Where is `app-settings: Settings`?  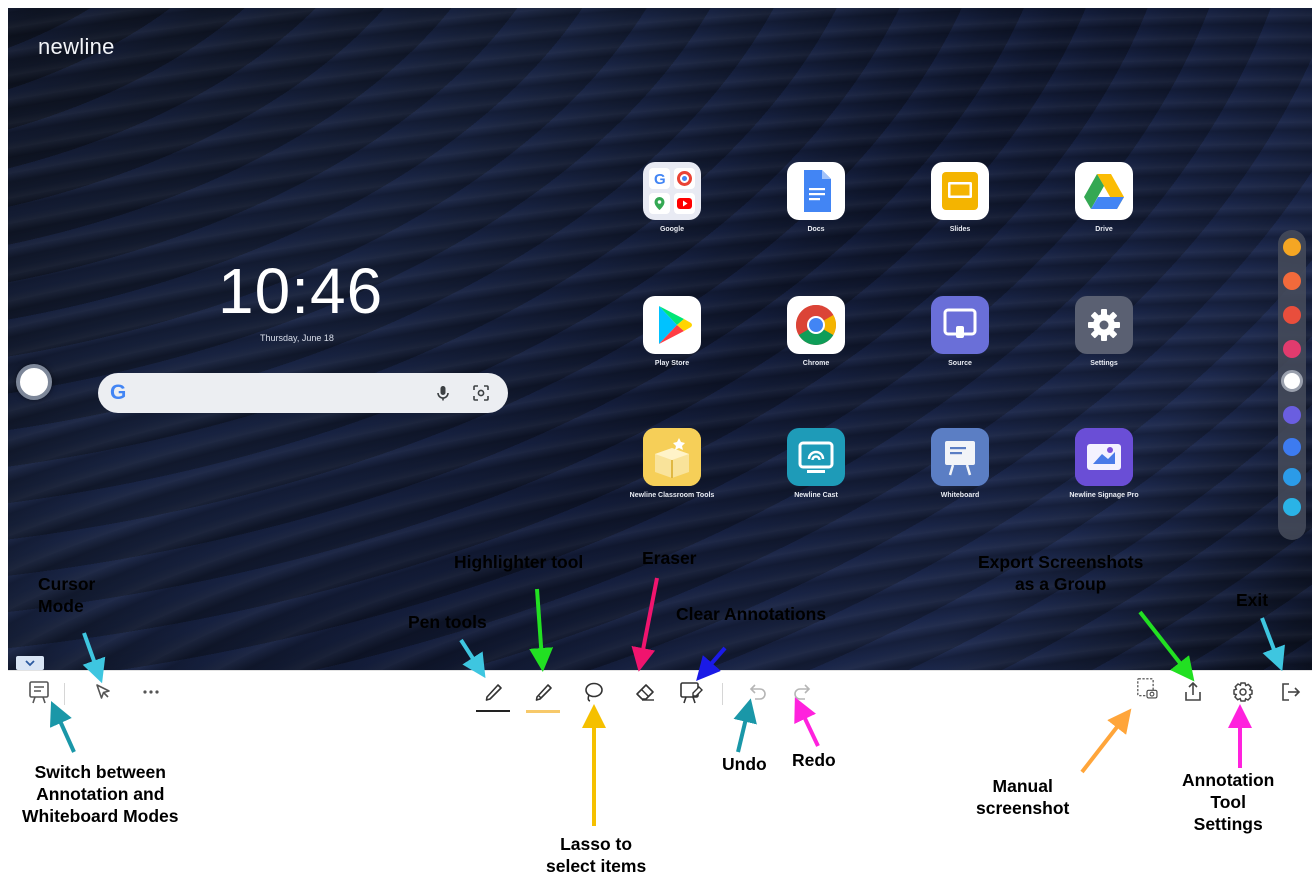 app-settings: Settings is located at coordinates (1104, 331).